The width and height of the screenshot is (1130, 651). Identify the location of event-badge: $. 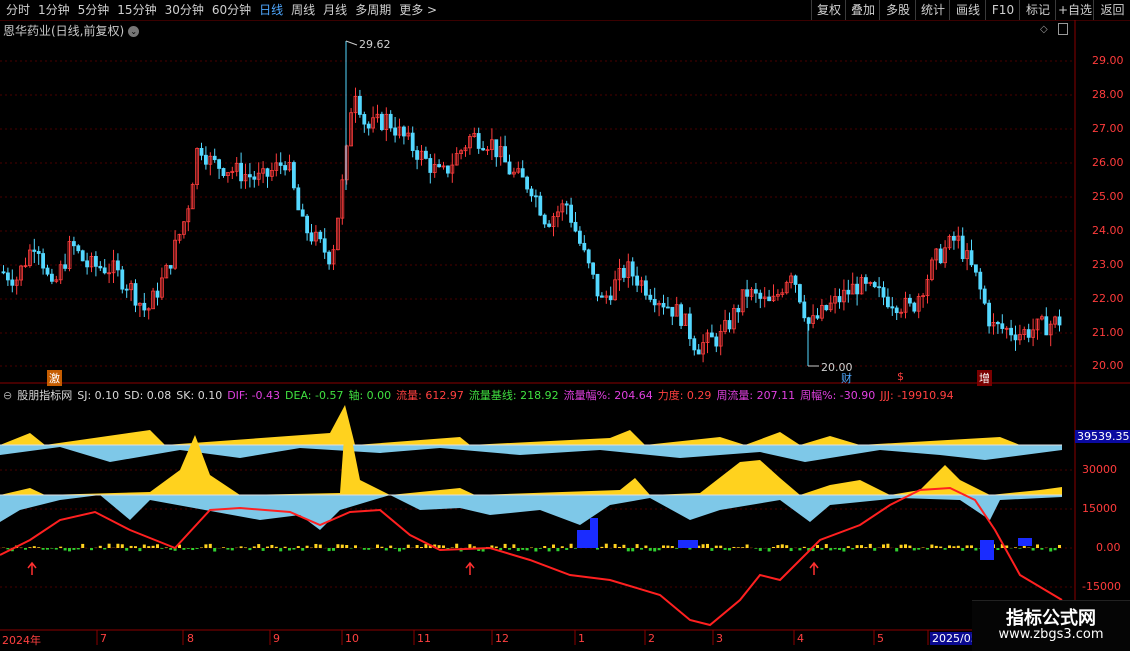
(900, 376).